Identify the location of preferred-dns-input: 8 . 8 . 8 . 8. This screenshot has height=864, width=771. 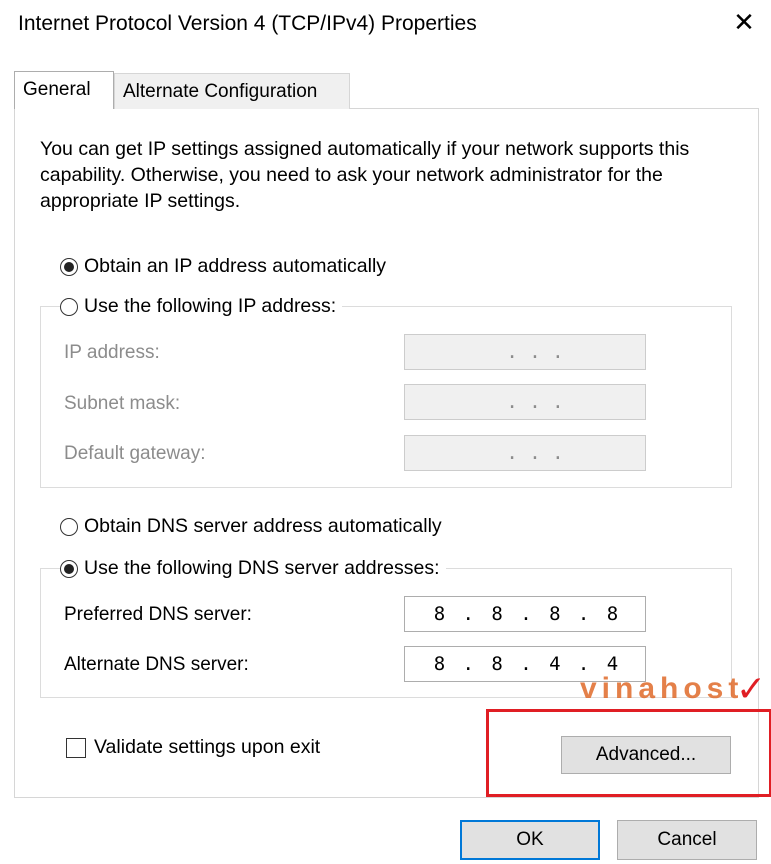
(525, 614).